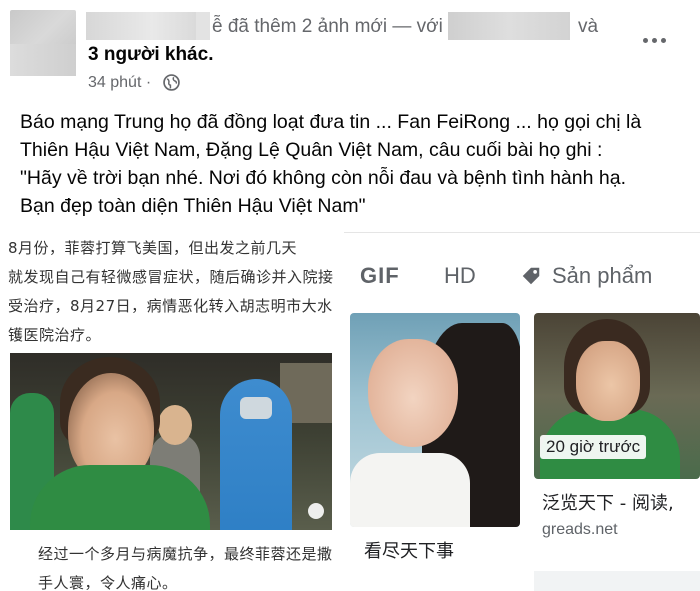 The width and height of the screenshot is (700, 591). Describe the element at coordinates (141, 26) in the screenshot. I see `author-name-redacted` at that location.